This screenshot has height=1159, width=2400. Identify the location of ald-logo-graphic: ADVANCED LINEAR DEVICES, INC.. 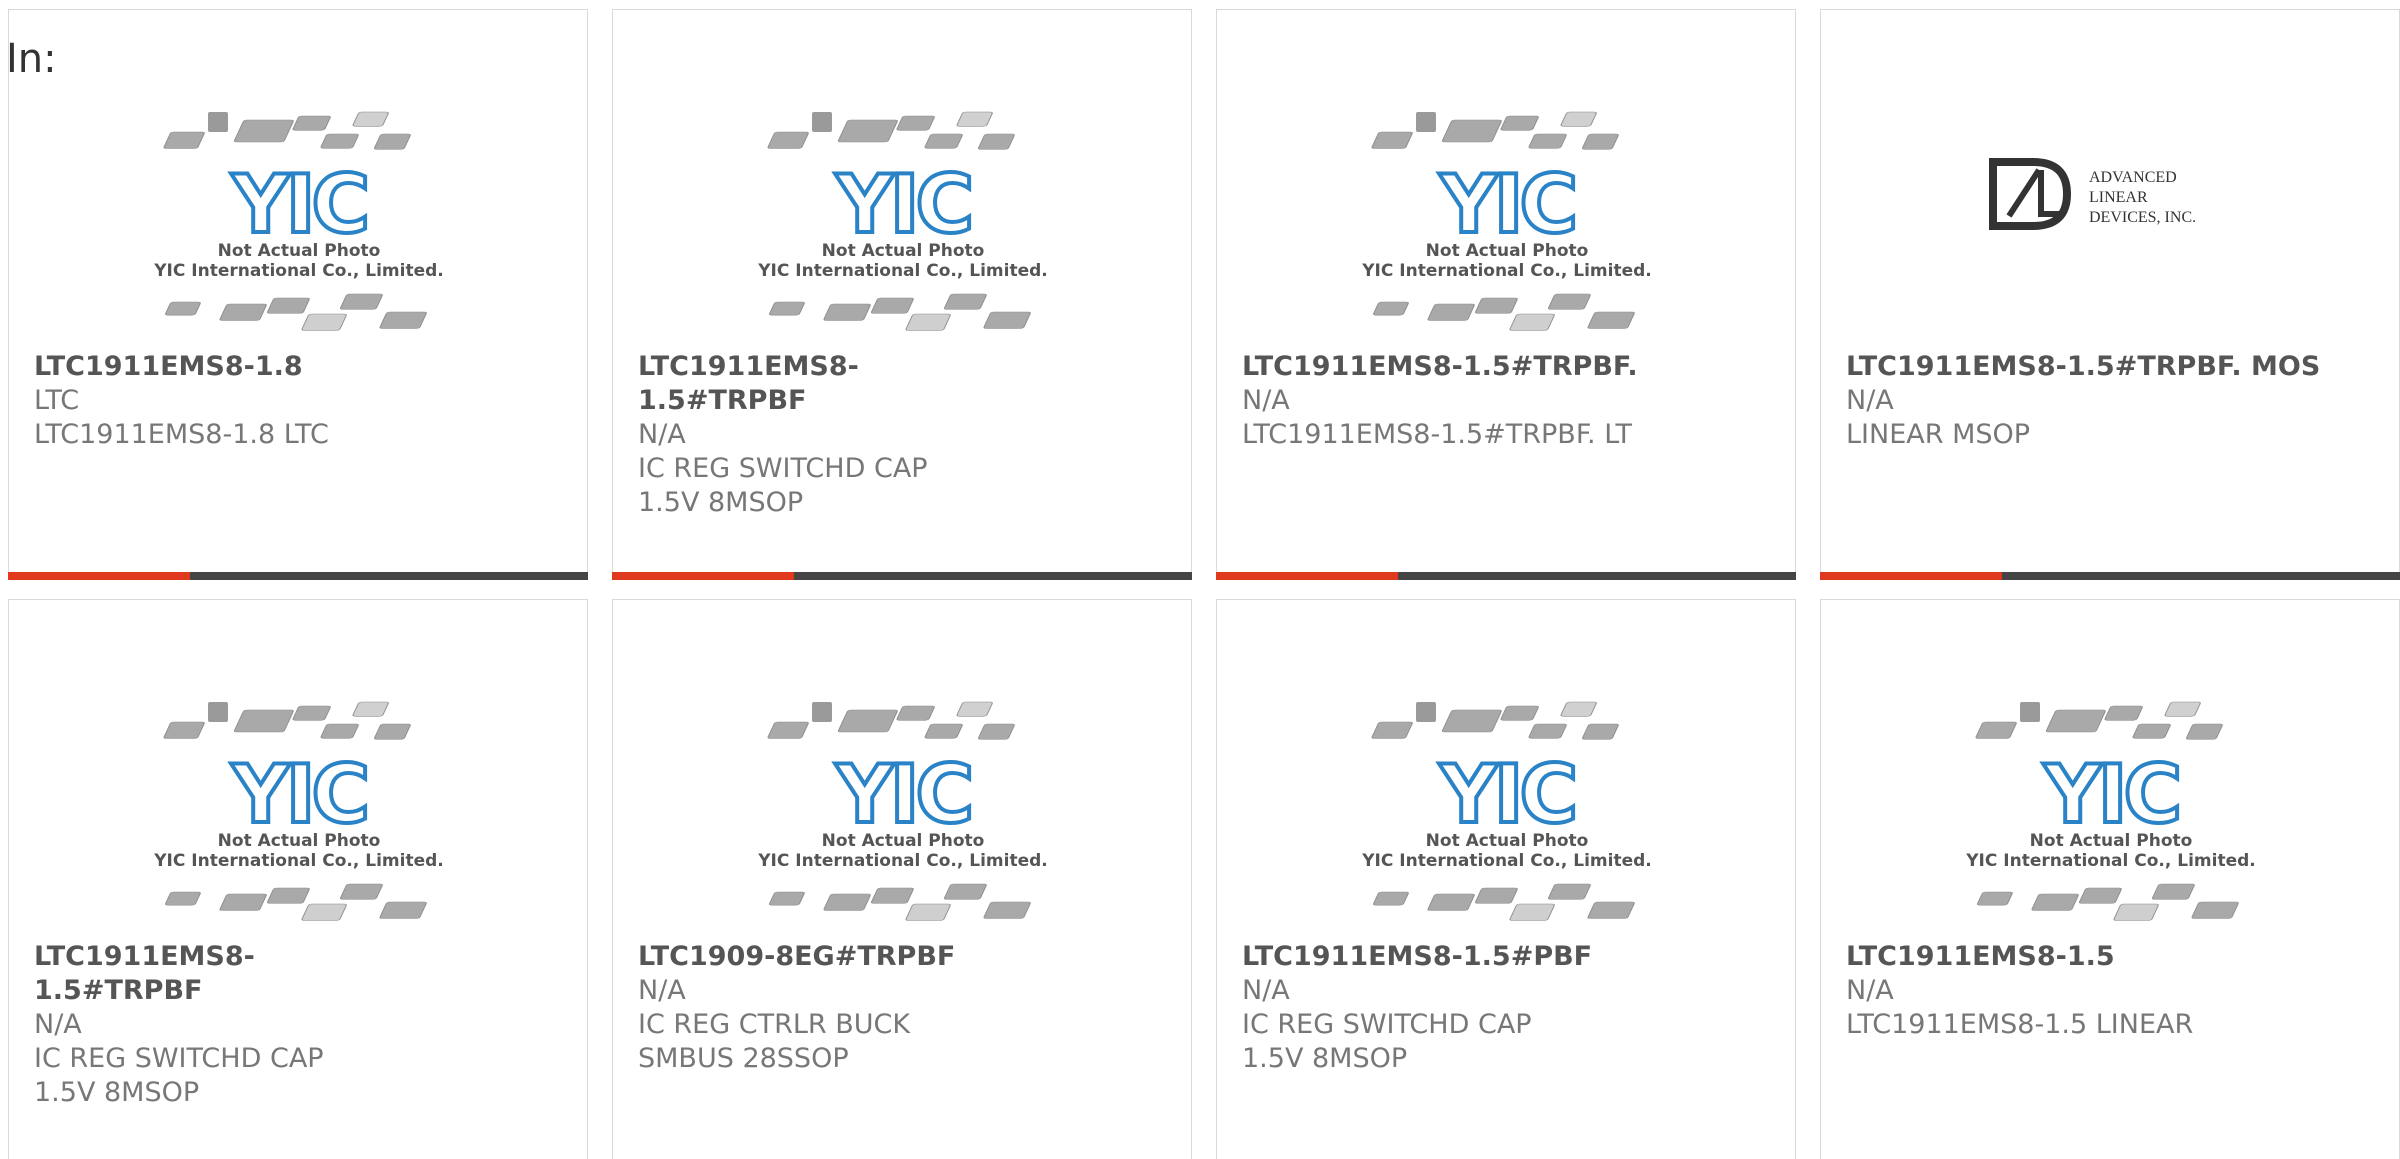
(2092, 194).